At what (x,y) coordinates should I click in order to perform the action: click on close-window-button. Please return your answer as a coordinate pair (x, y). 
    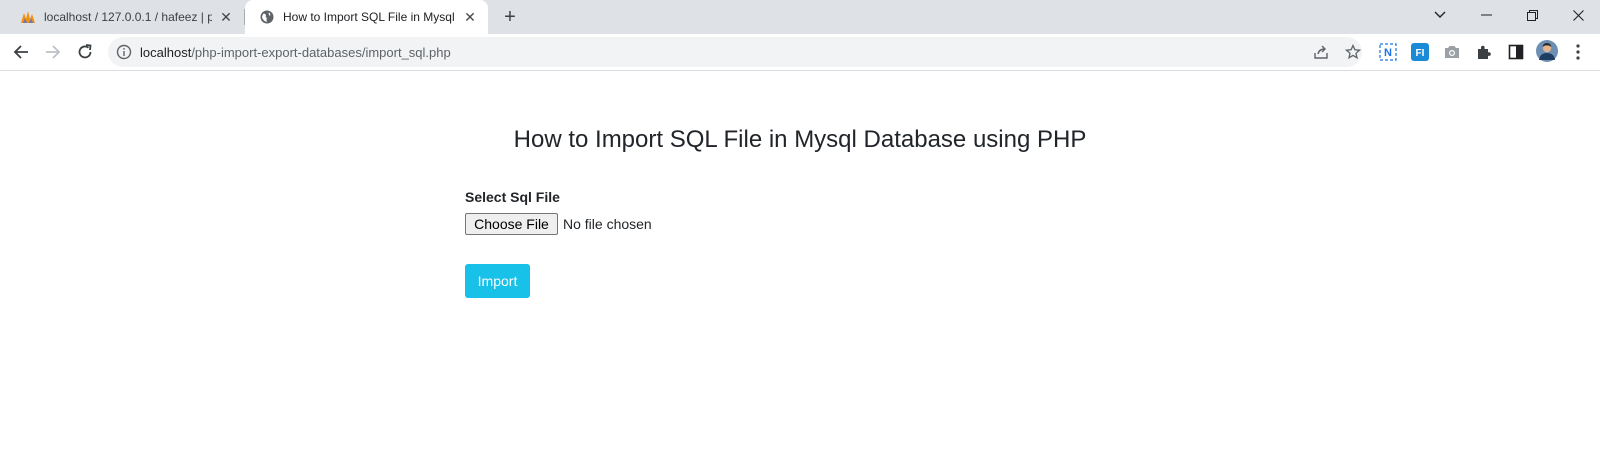
    Looking at the image, I should click on (1577, 15).